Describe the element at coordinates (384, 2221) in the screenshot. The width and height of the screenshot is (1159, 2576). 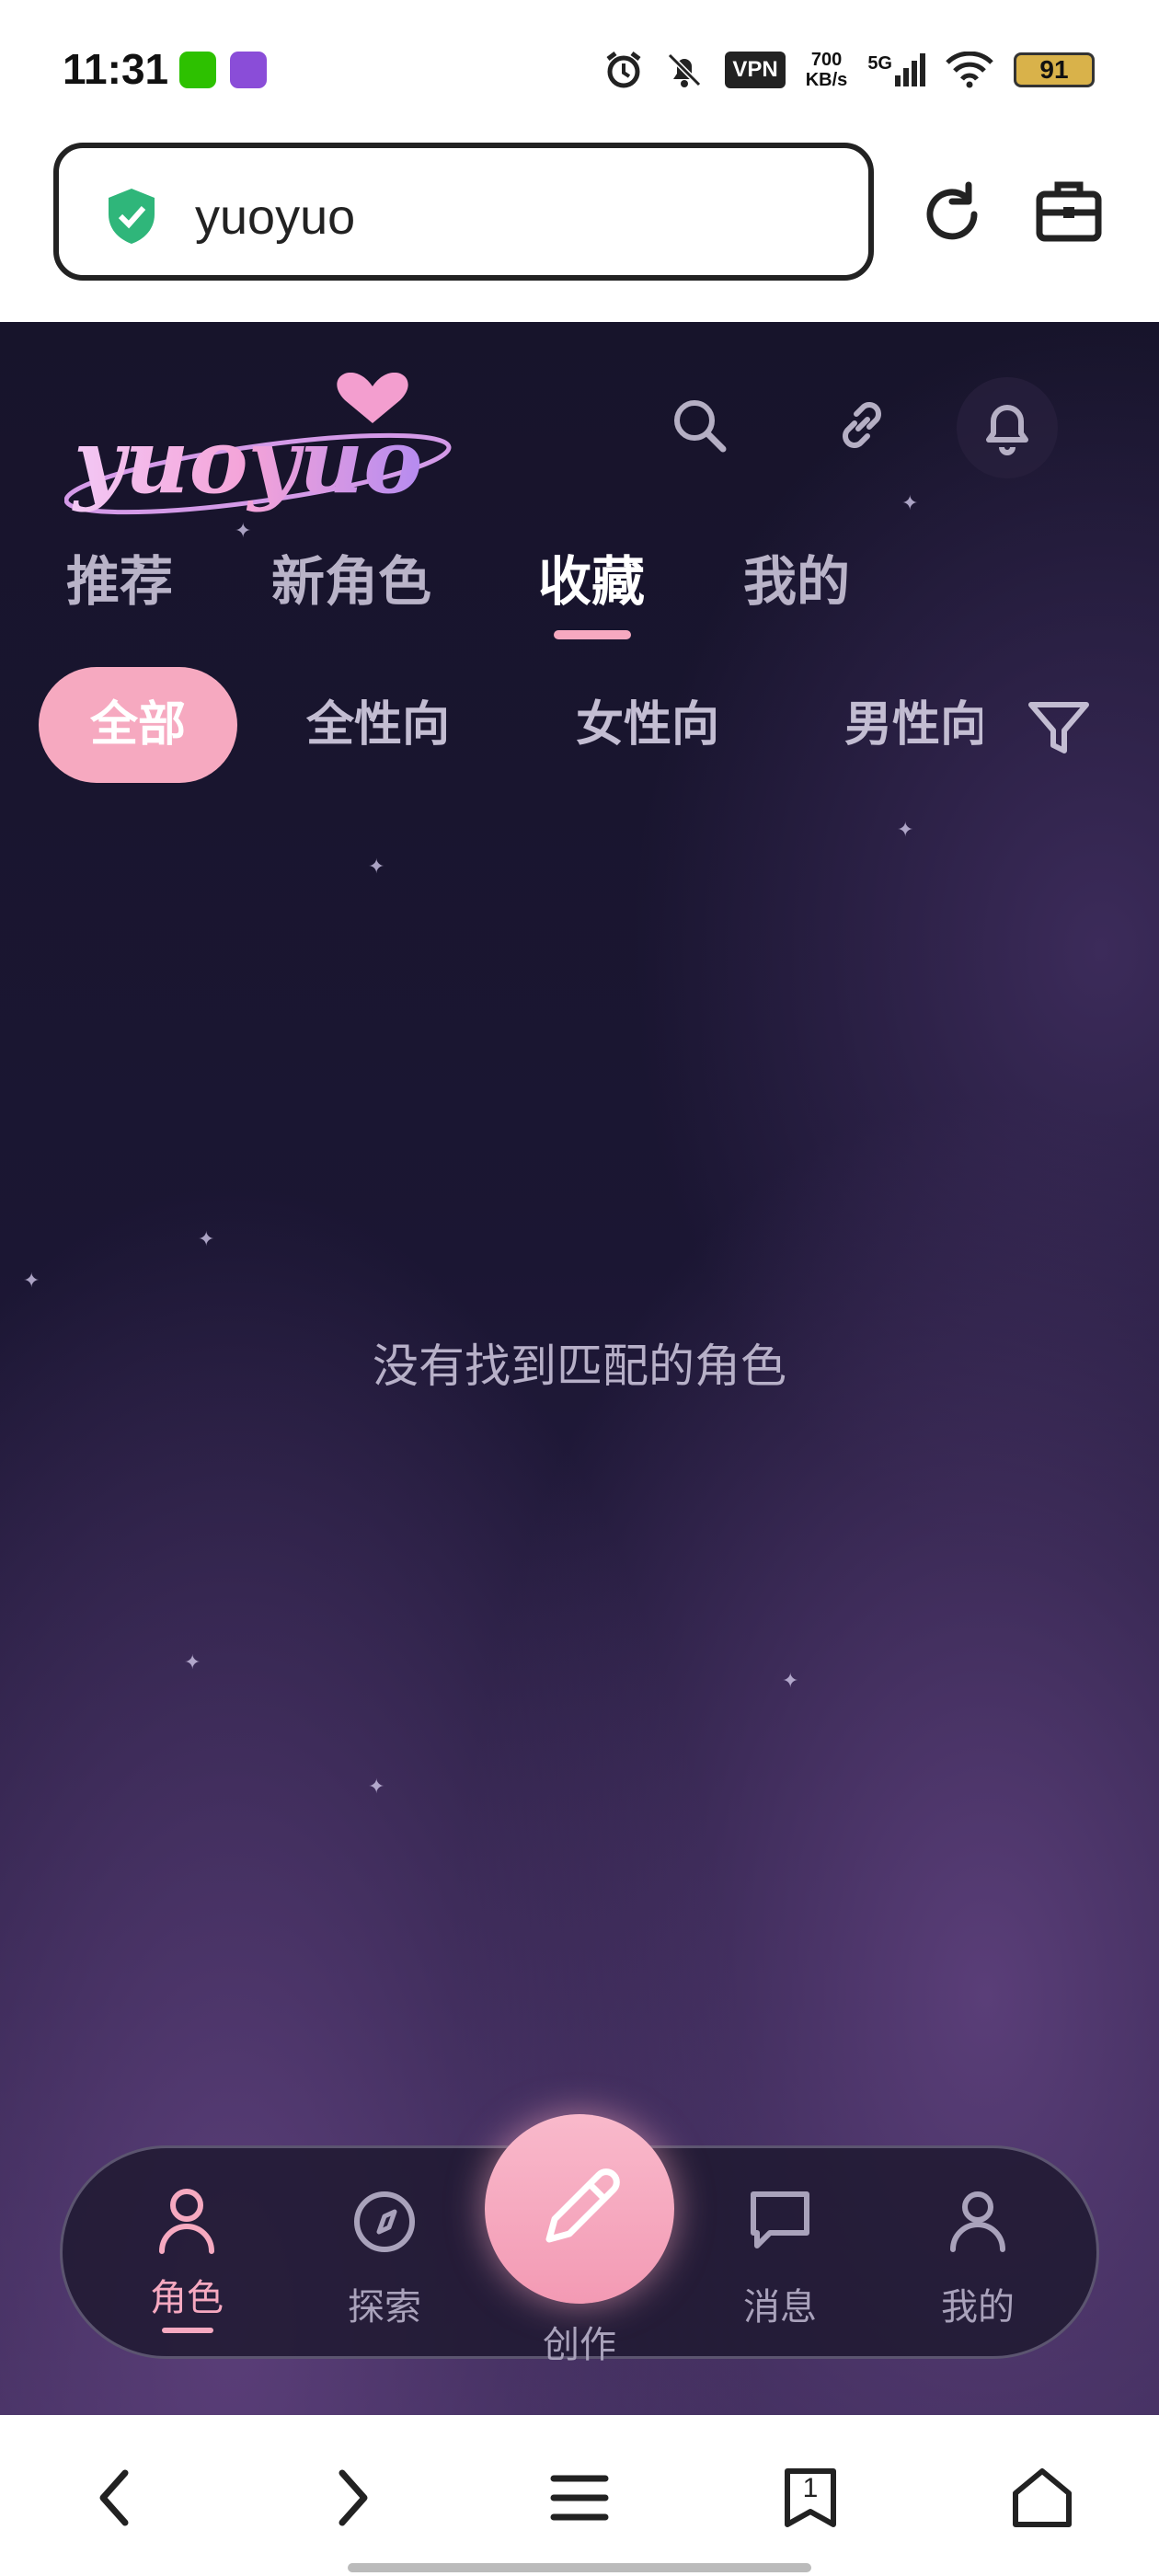
I see `compass-icon` at that location.